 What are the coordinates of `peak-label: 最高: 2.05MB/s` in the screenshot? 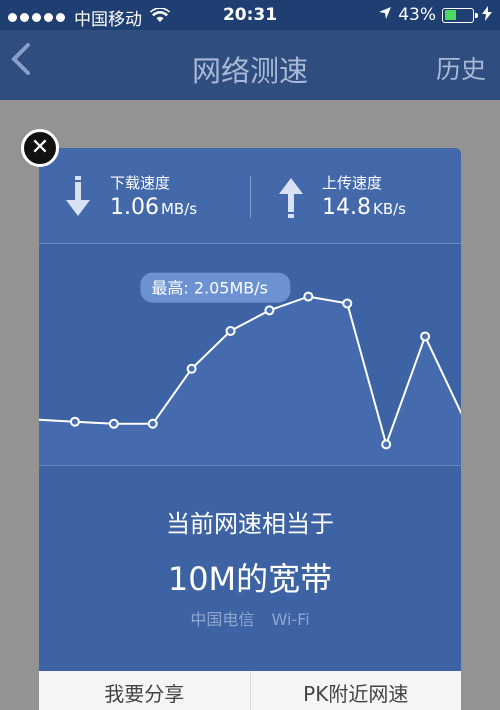 It's located at (209, 288).